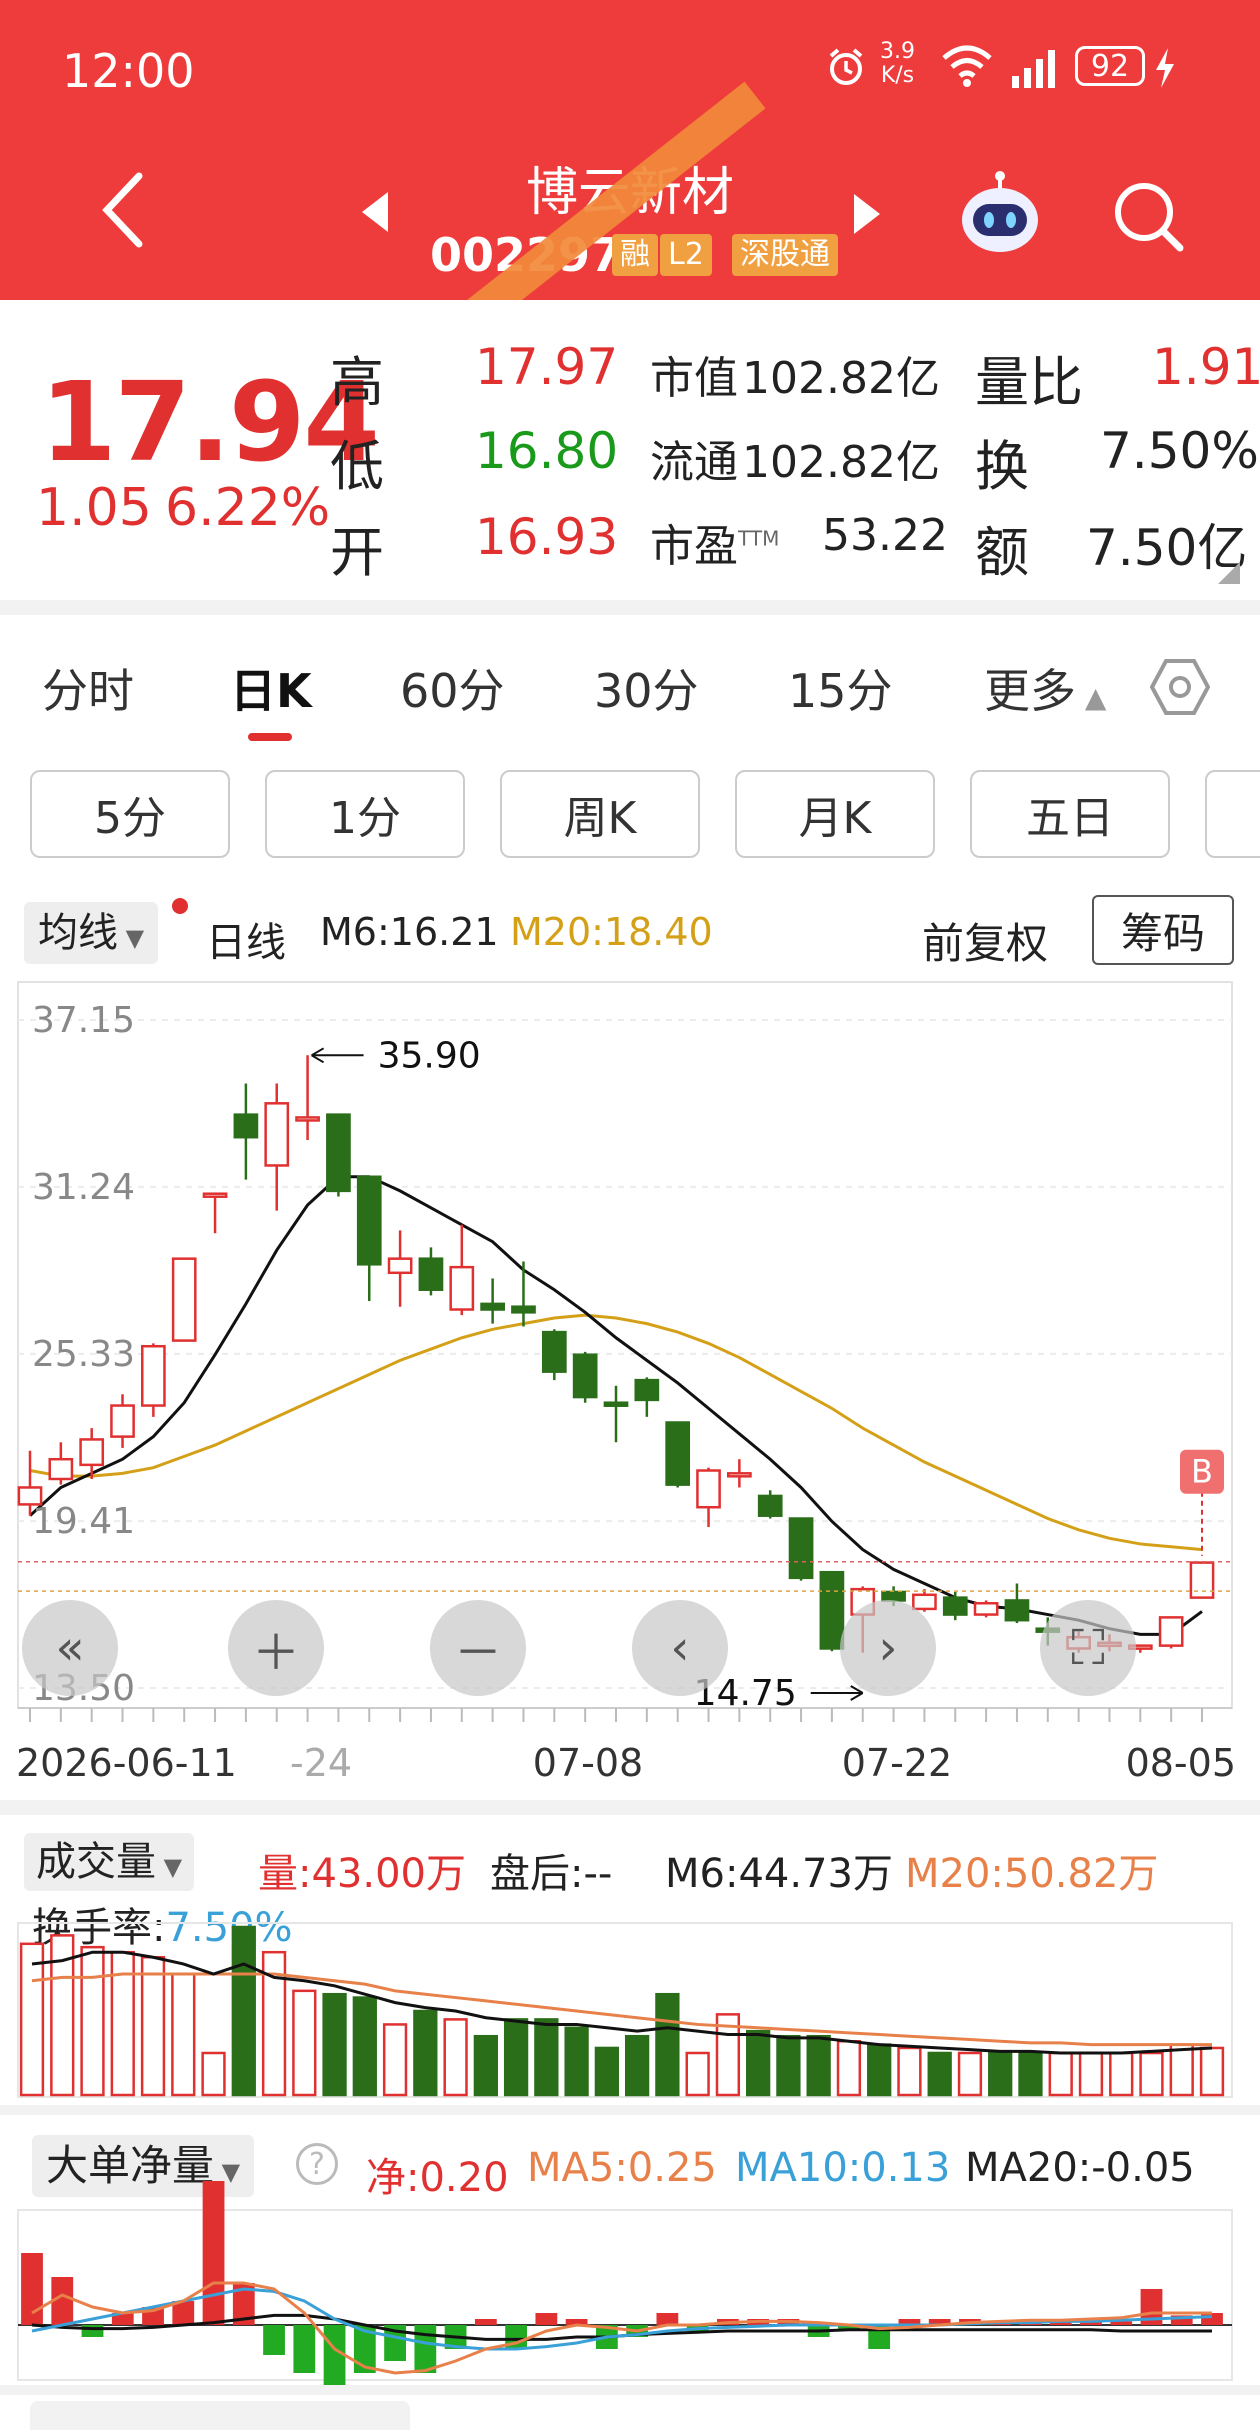  Describe the element at coordinates (1163, 930) in the screenshot. I see `chip-distribution-button: 筹码` at that location.